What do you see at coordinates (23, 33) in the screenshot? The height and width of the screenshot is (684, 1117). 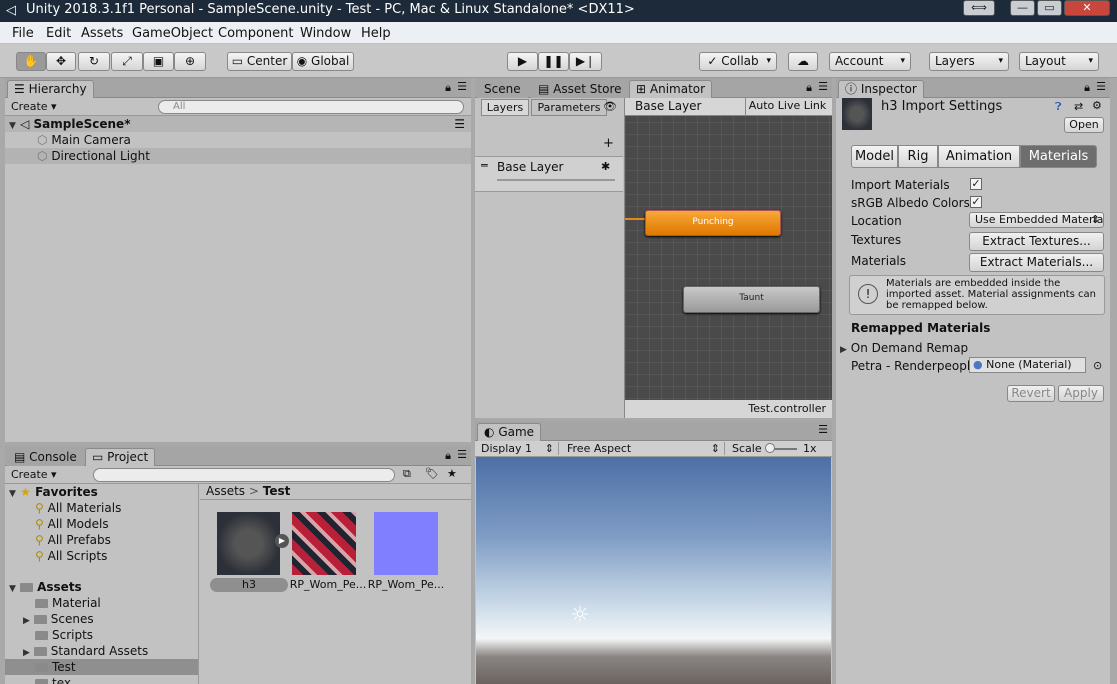 I see `menu-file: File` at bounding box center [23, 33].